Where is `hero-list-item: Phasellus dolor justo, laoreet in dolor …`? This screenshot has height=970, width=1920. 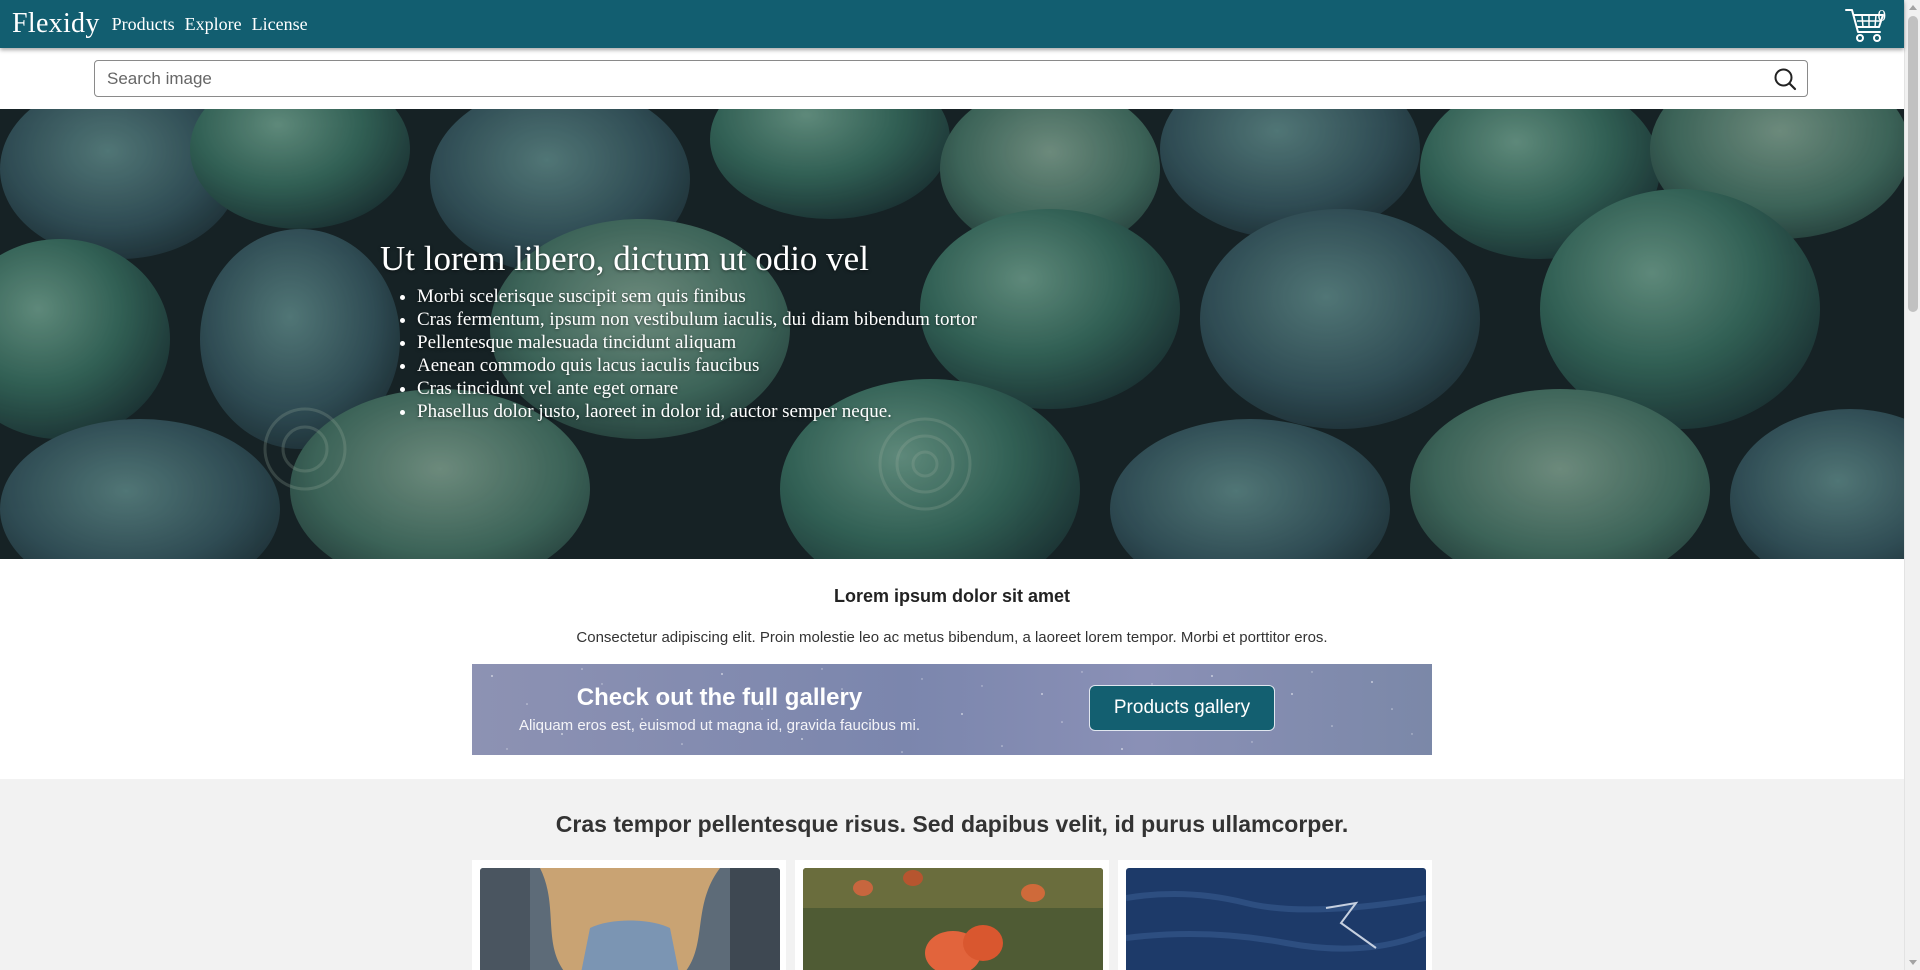 hero-list-item: Phasellus dolor justo, laoreet in dolor … is located at coordinates (697, 411).